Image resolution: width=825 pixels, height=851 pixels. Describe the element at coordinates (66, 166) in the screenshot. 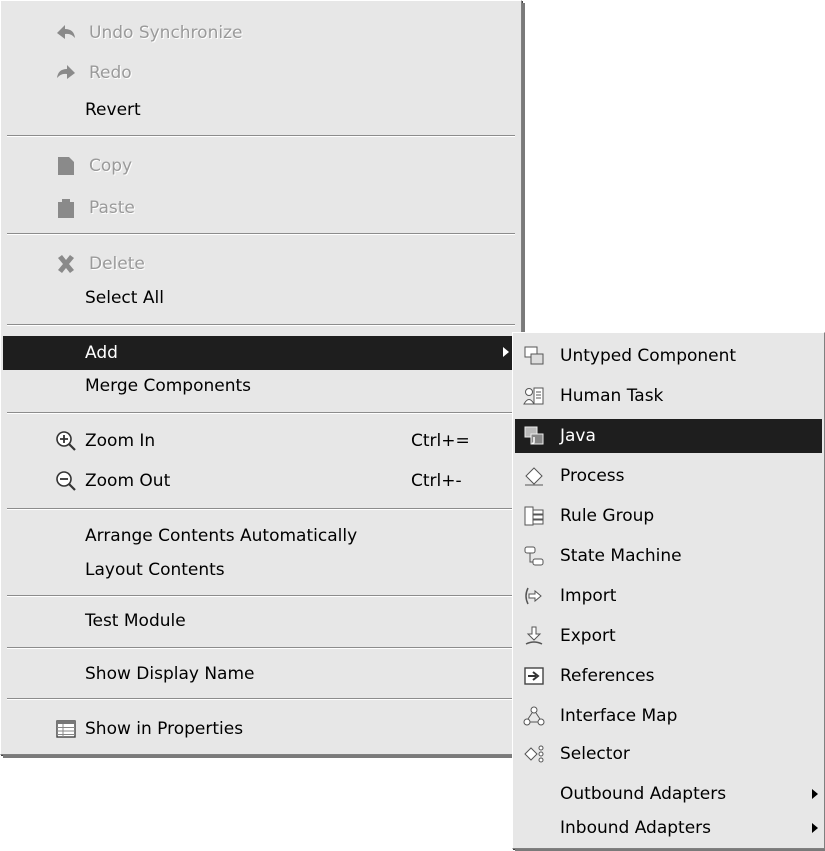

I see `copy-icon` at that location.